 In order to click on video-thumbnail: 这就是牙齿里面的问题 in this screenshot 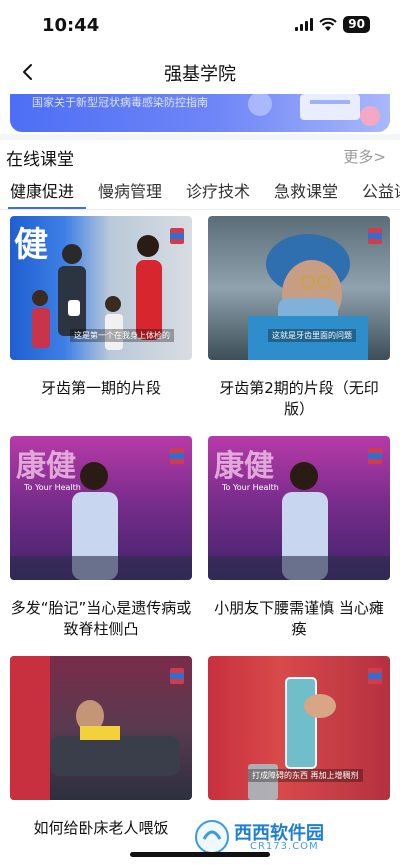, I will do `click(299, 288)`.